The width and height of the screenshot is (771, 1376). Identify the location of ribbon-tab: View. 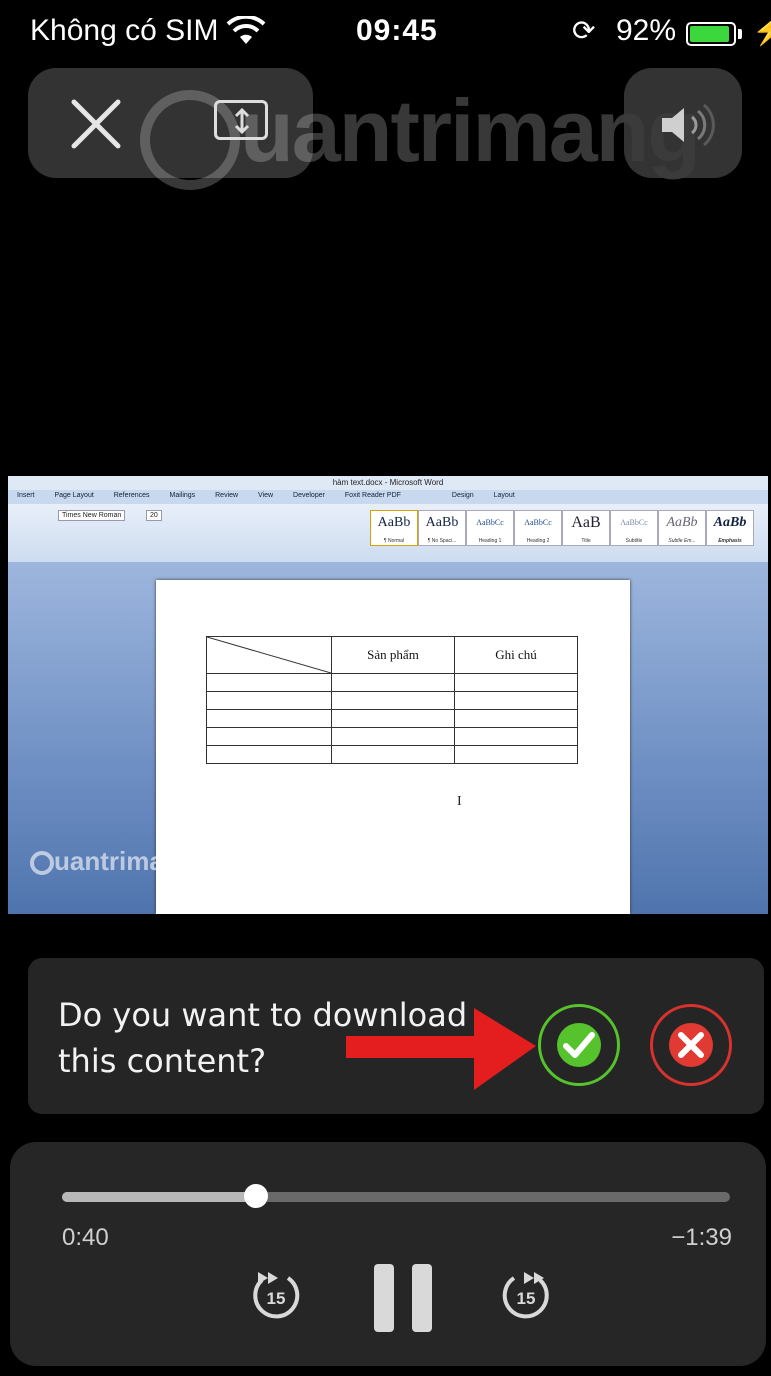
(266, 495).